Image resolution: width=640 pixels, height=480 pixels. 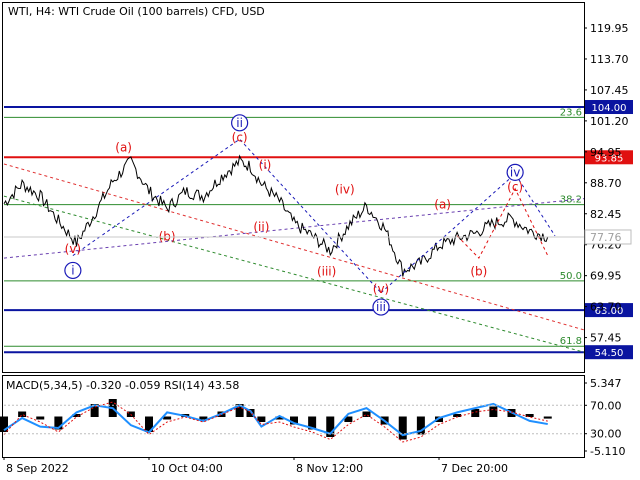 I want to click on wave-label-11: iii, so click(x=381, y=307).